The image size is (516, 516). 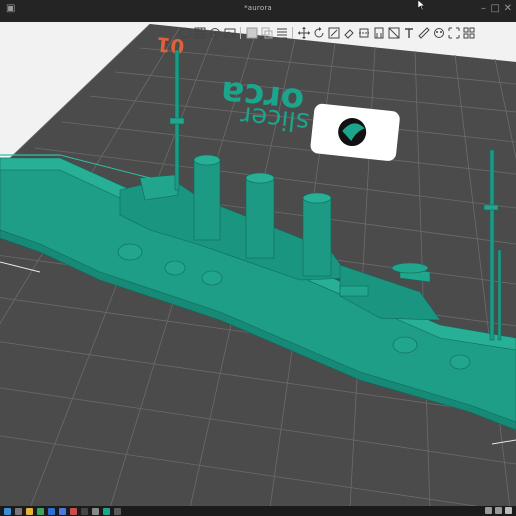 I want to click on orca-icon, so click(x=106, y=511).